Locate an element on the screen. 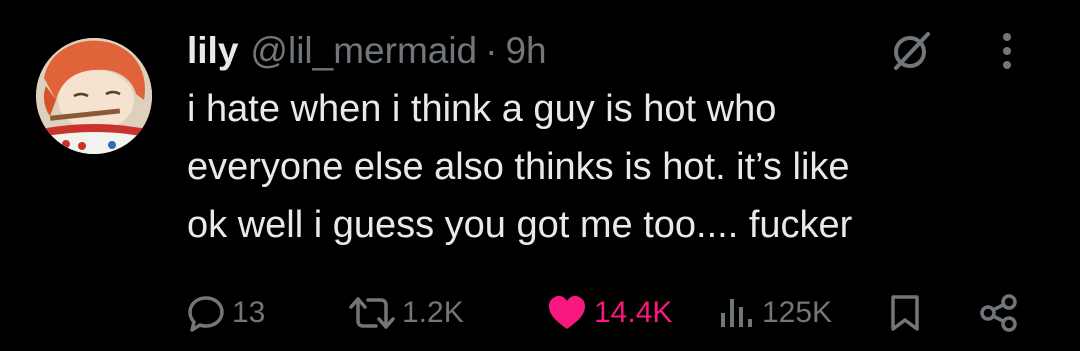  timestamp: 9h is located at coordinates (525, 51).